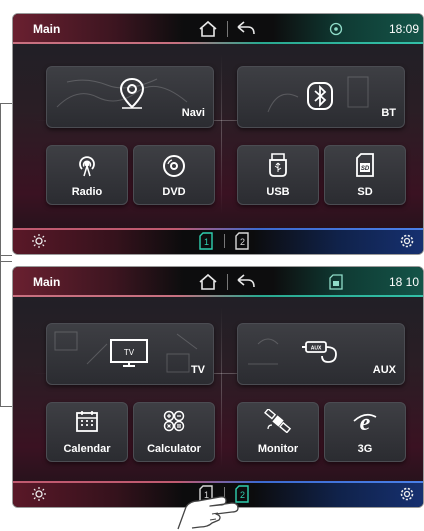 The width and height of the screenshot is (424, 531). Describe the element at coordinates (87, 192) in the screenshot. I see `radio-label: Radio` at that location.